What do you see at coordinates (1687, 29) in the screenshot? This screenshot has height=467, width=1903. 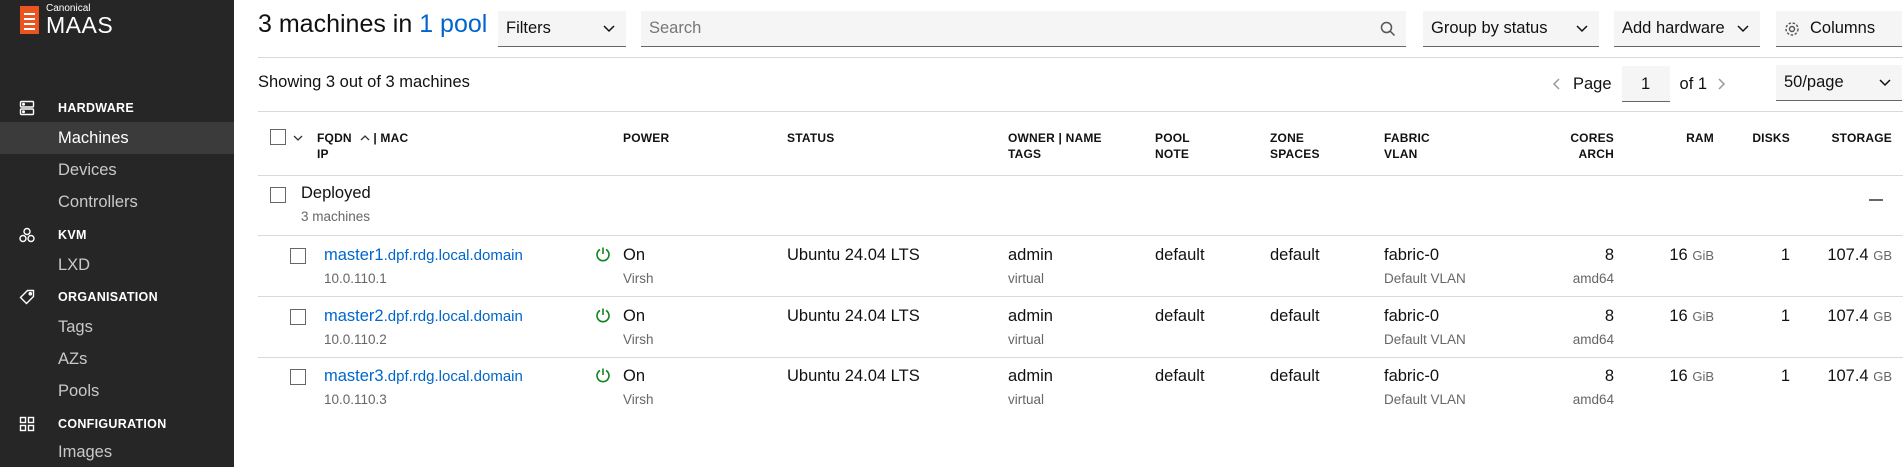 I see `add-hardware-dropdown: Add hardware` at bounding box center [1687, 29].